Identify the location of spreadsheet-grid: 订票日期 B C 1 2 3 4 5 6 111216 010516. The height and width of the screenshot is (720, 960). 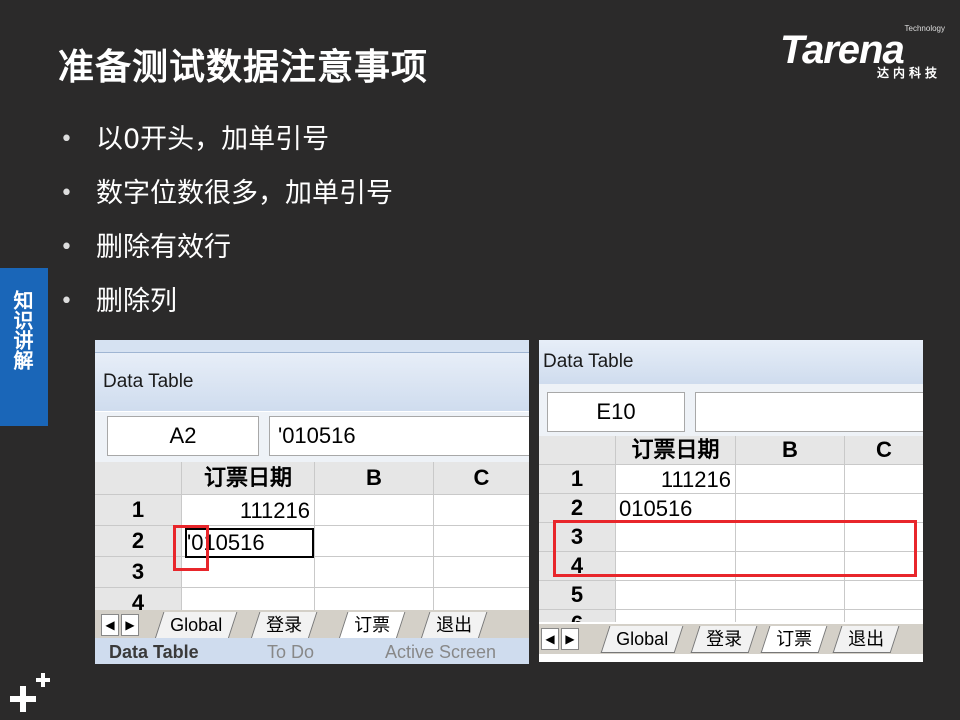
(731, 529).